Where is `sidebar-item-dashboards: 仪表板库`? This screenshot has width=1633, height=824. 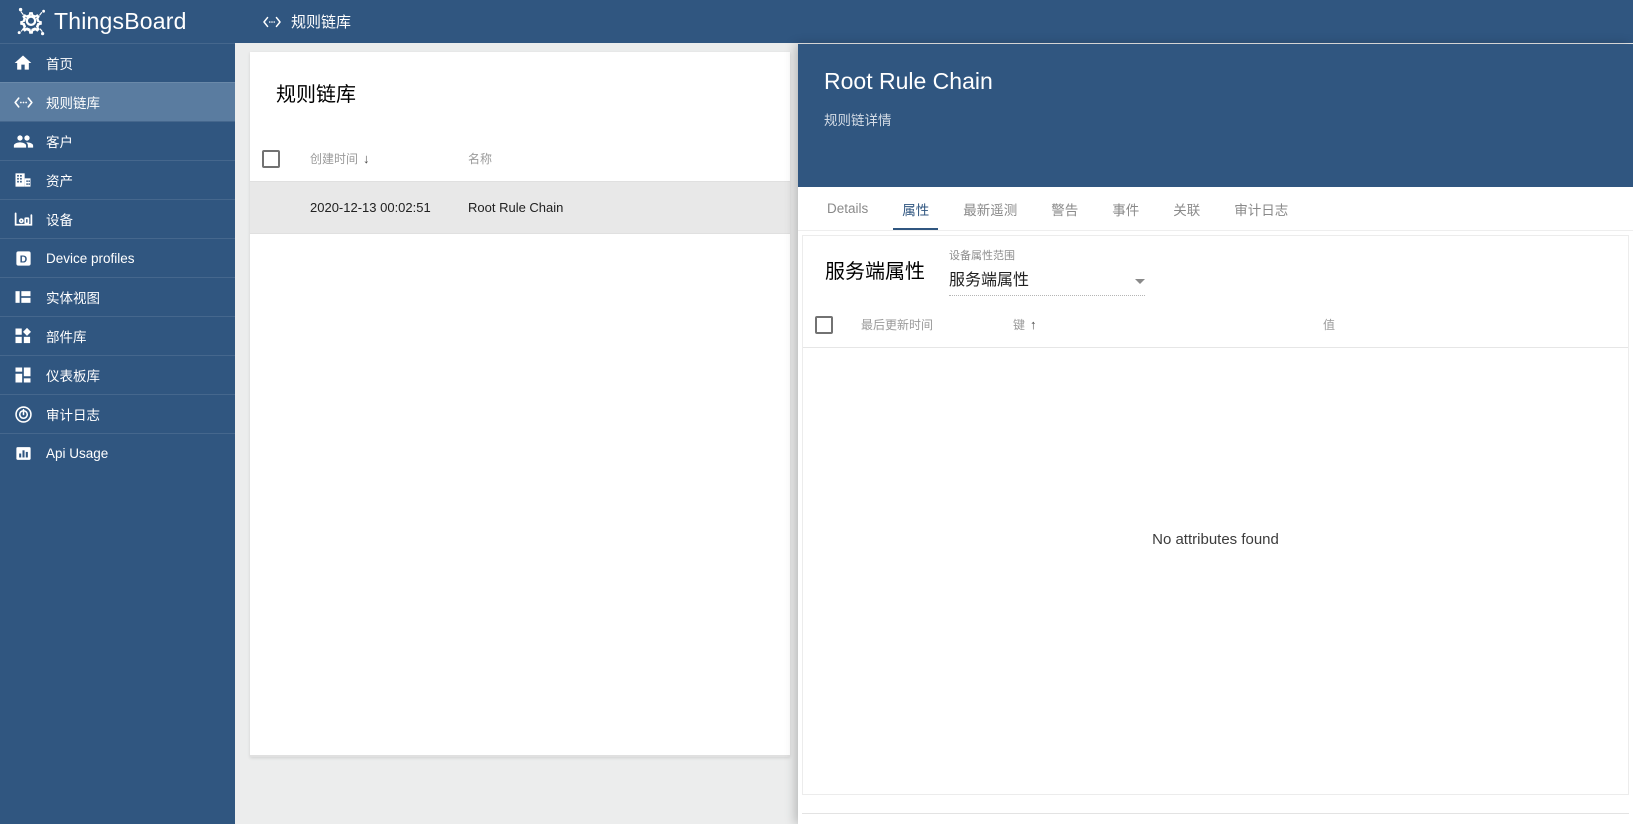 sidebar-item-dashboards: 仪表板库 is located at coordinates (117, 374).